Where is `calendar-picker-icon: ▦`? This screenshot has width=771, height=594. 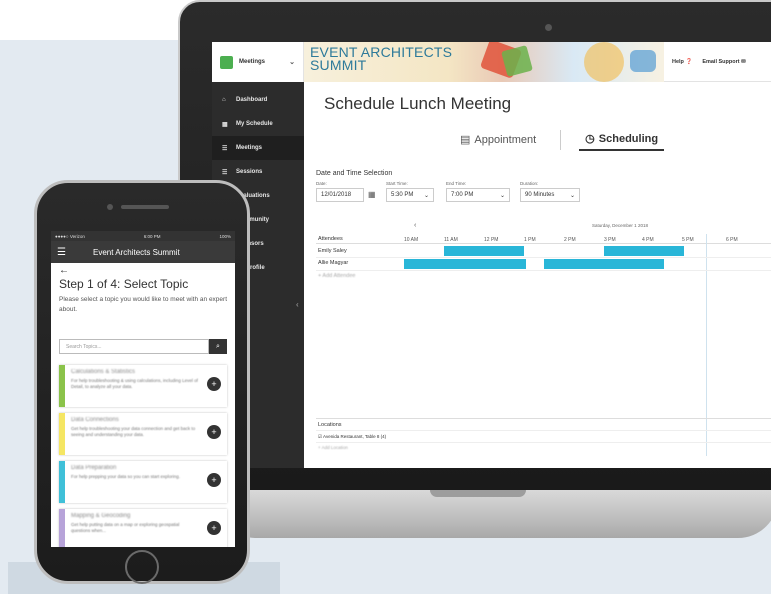
calendar-picker-icon: ▦ is located at coordinates (372, 194).